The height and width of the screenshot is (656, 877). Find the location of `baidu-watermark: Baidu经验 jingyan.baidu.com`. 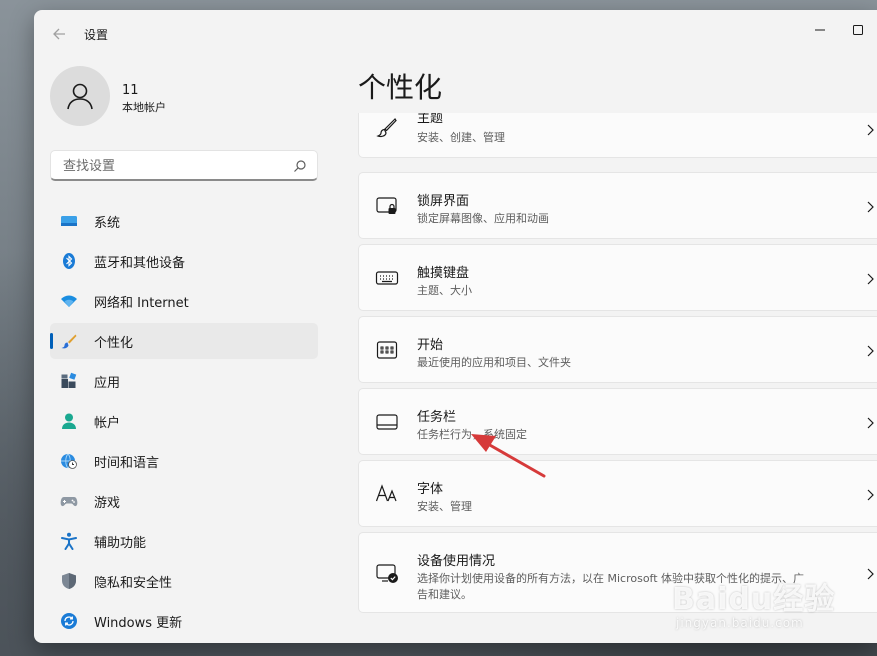

baidu-watermark: Baidu经验 jingyan.baidu.com is located at coordinates (767, 607).